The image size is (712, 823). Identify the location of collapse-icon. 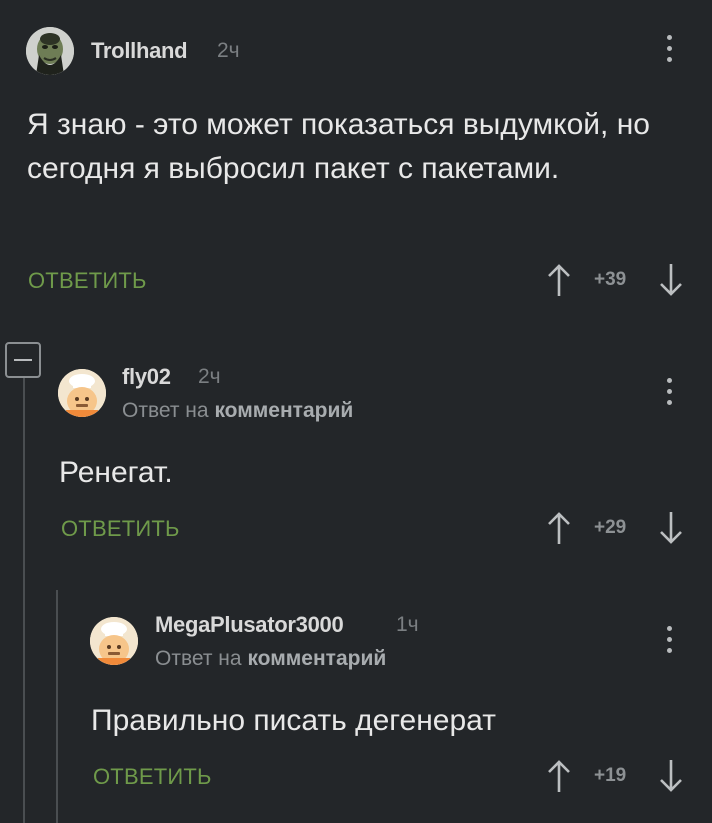
(23, 360).